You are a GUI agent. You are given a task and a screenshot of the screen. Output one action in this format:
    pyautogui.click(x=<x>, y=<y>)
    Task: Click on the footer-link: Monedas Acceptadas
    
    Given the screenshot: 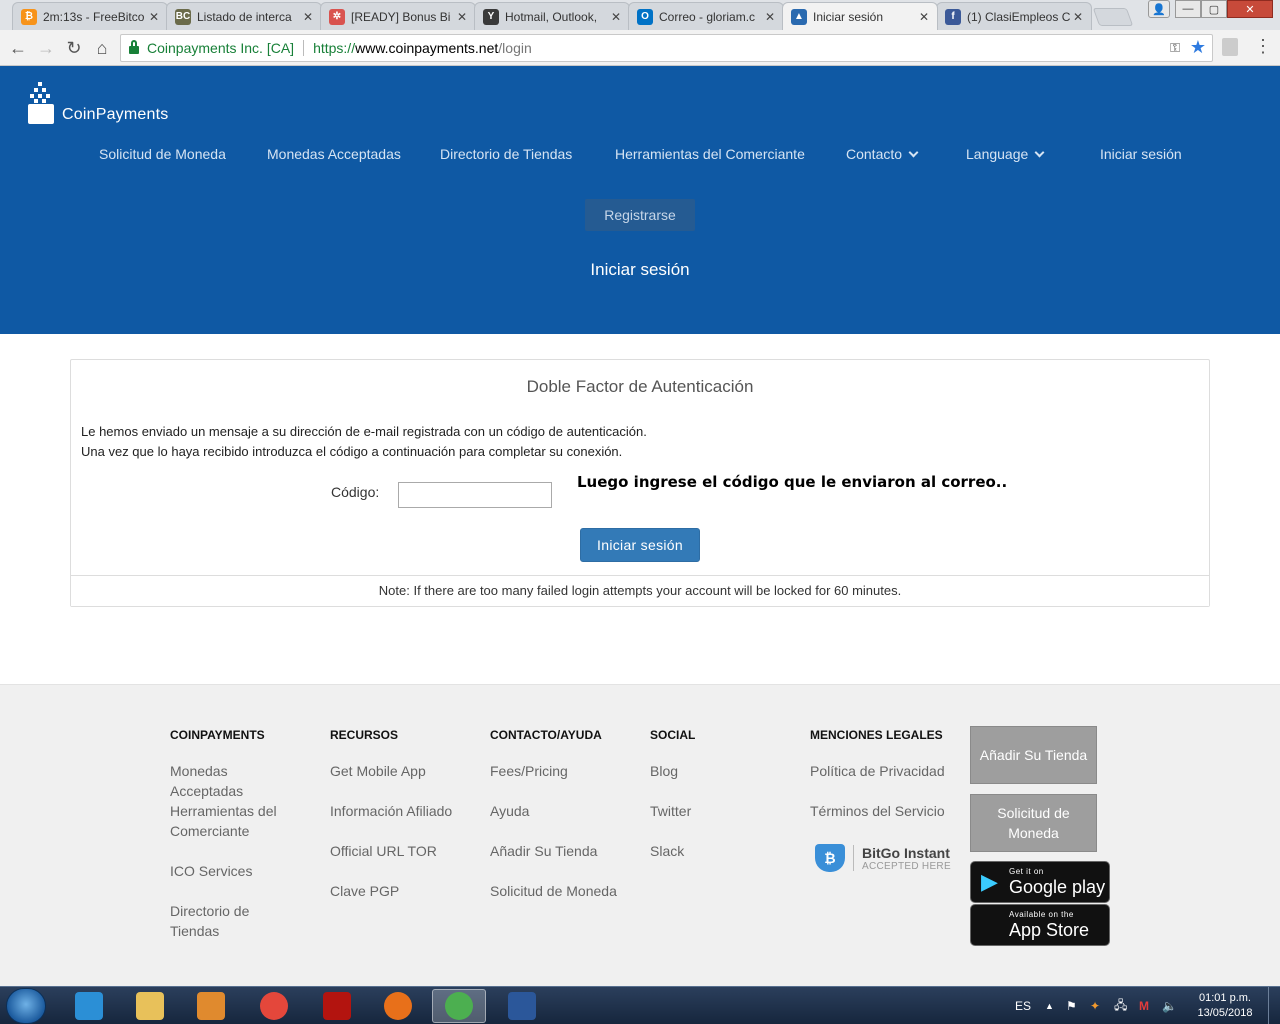 What is the action you would take?
    pyautogui.click(x=235, y=781)
    